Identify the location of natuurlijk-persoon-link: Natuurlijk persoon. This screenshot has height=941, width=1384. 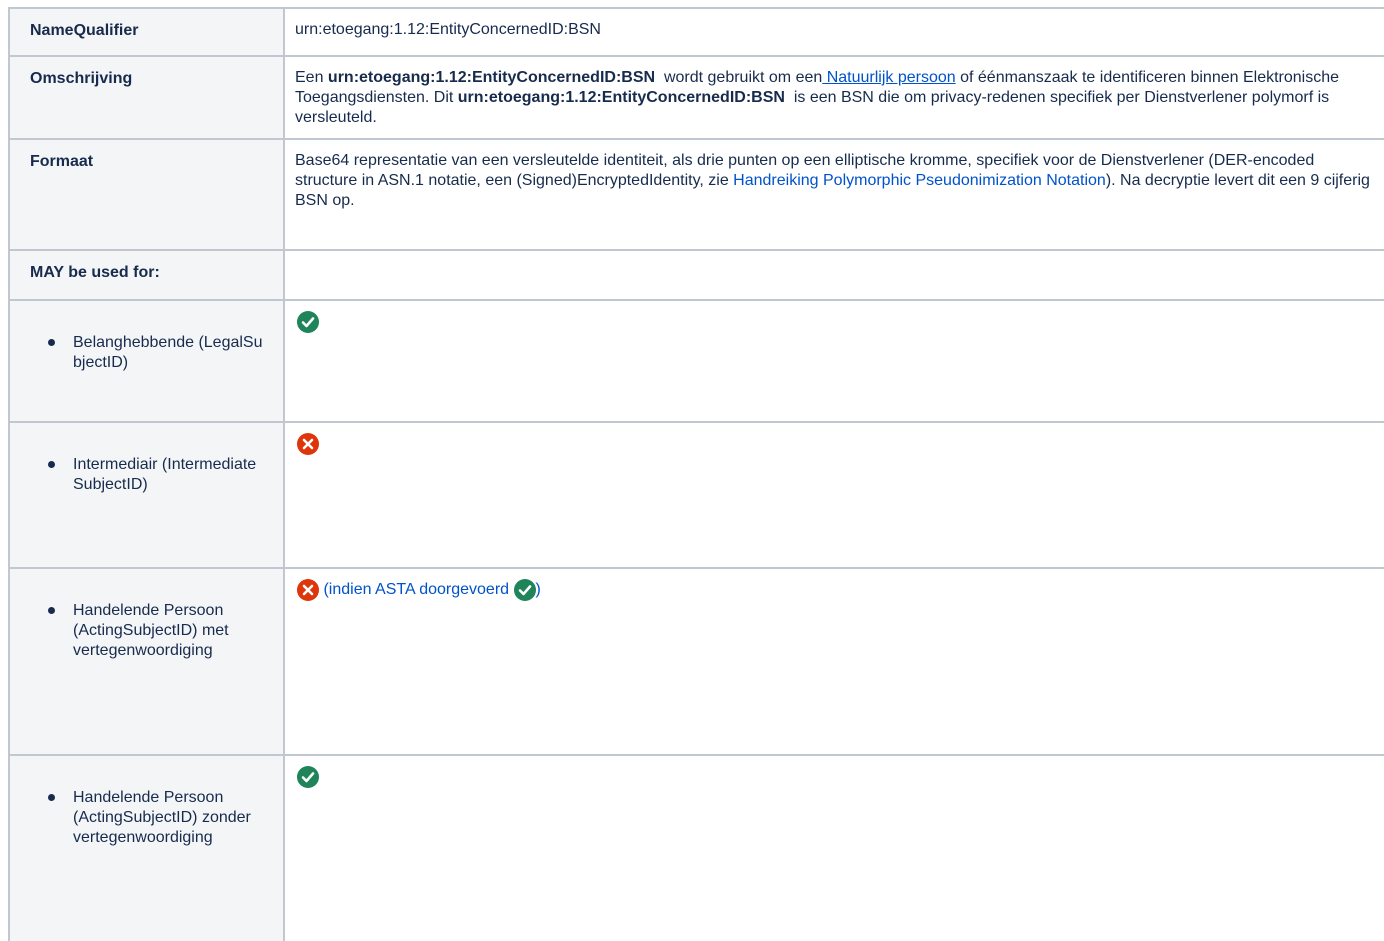
(889, 77).